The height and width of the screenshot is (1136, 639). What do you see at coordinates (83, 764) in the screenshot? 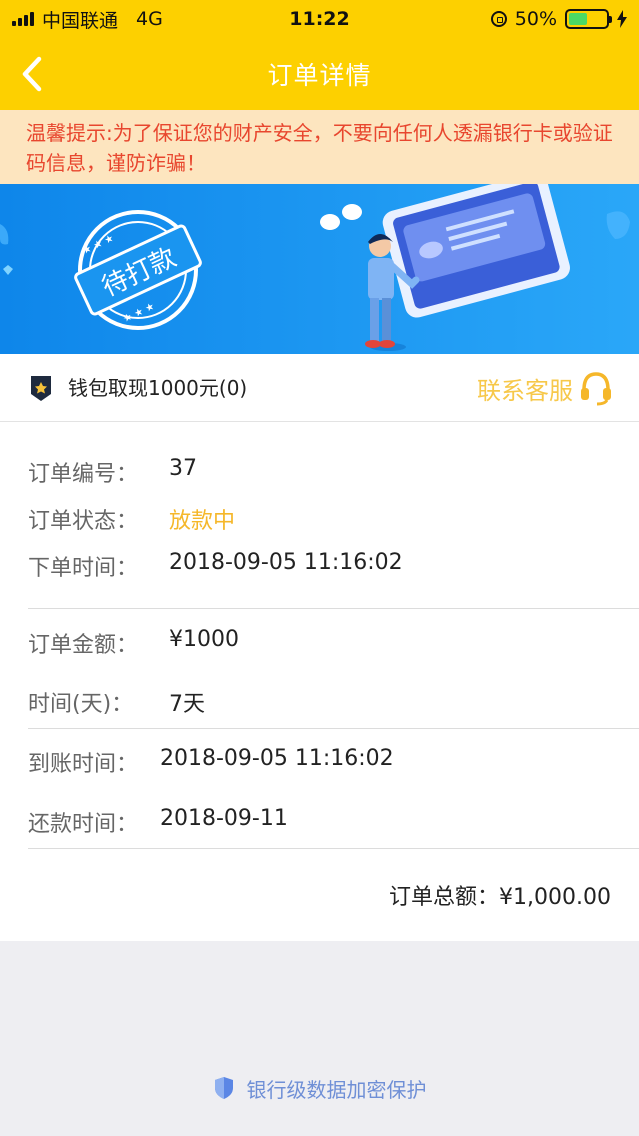
I see `arrival-time-label: 到账时间：` at bounding box center [83, 764].